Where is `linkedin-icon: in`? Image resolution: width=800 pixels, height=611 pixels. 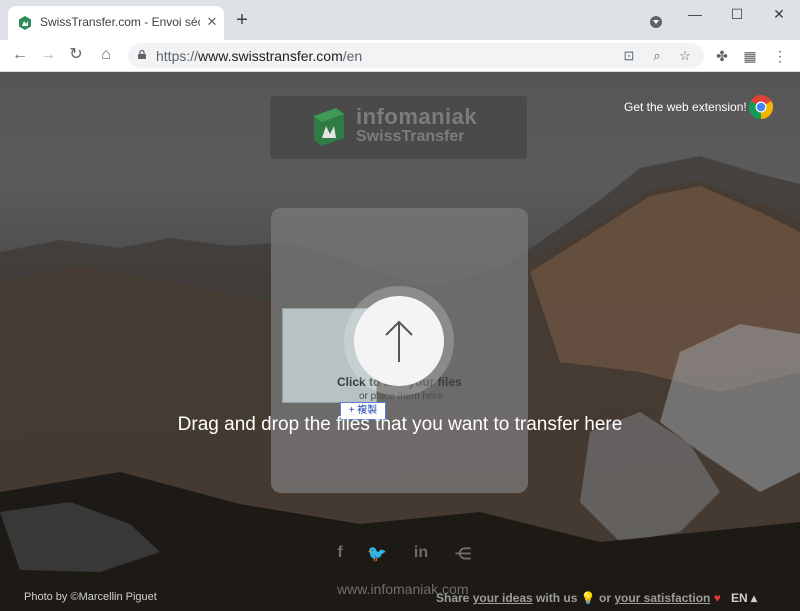
linkedin-icon: in is located at coordinates (421, 554).